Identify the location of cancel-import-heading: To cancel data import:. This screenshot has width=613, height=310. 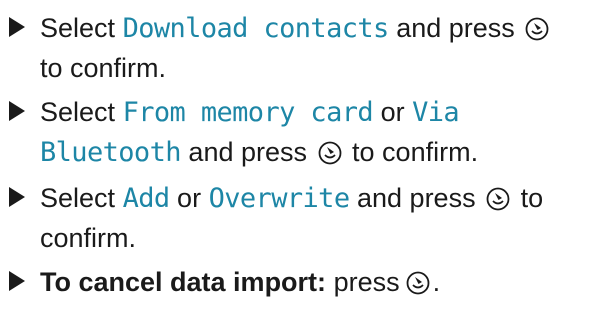
(183, 282).